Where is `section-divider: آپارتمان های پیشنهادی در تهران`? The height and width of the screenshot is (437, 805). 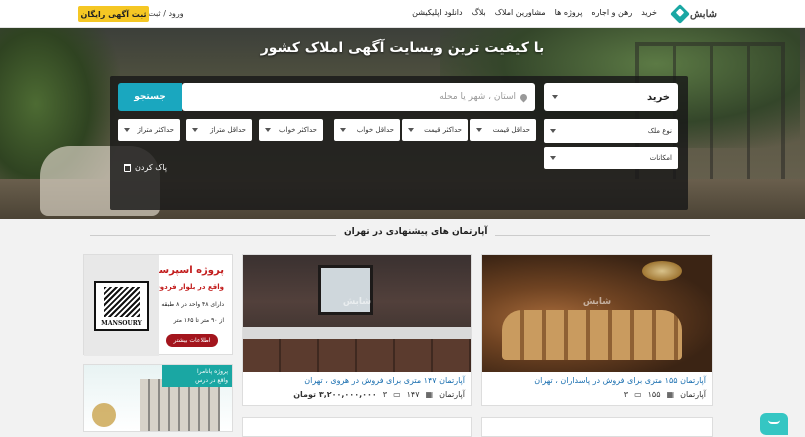
section-divider: آپارتمان های پیشنهادی در تهران is located at coordinates (400, 232).